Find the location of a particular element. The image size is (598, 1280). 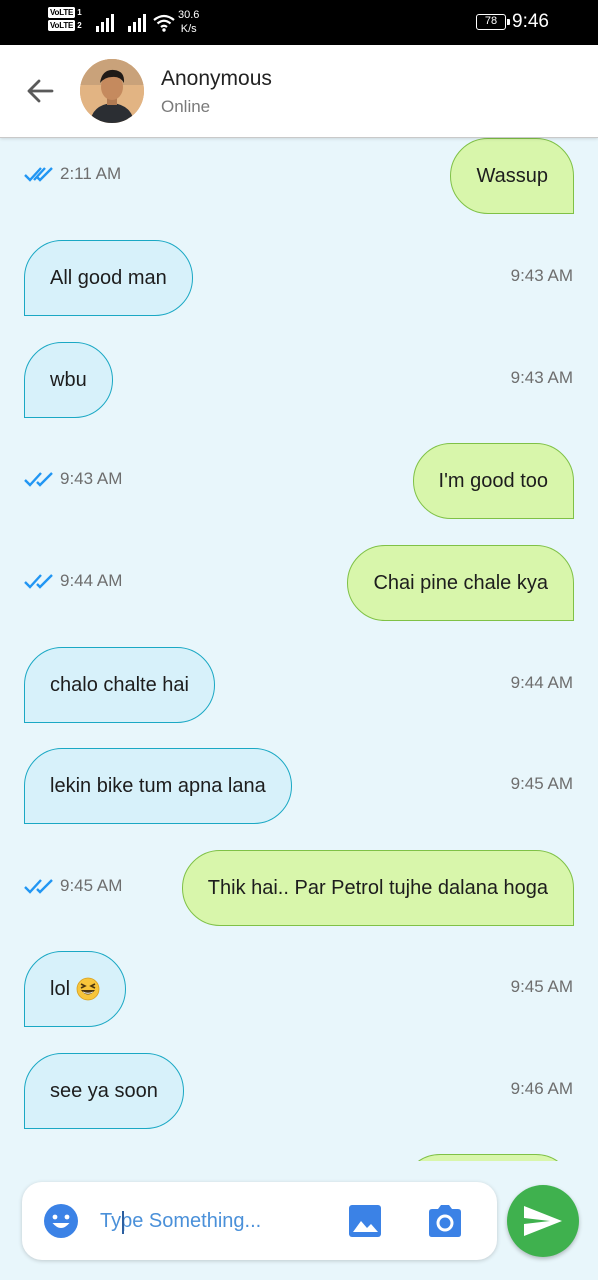

message-composer is located at coordinates (259, 1221).